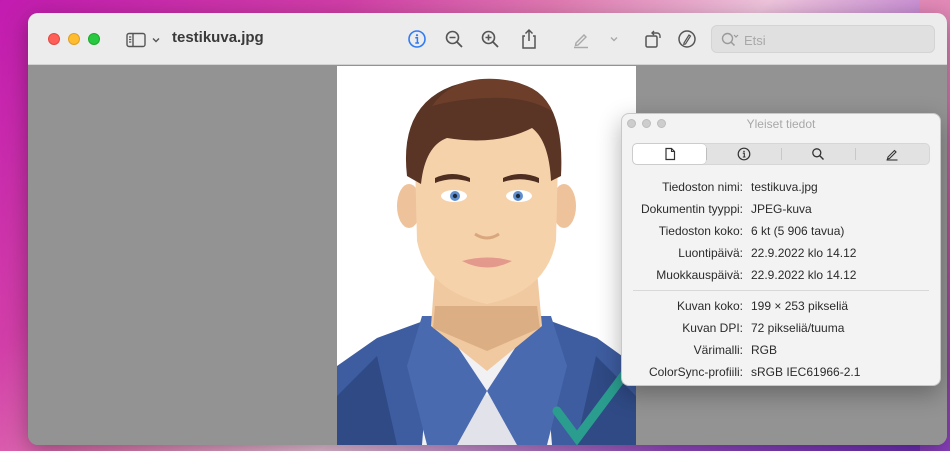  What do you see at coordinates (800, 306) in the screenshot?
I see `info-value: 199 × 253 pikseliä` at bounding box center [800, 306].